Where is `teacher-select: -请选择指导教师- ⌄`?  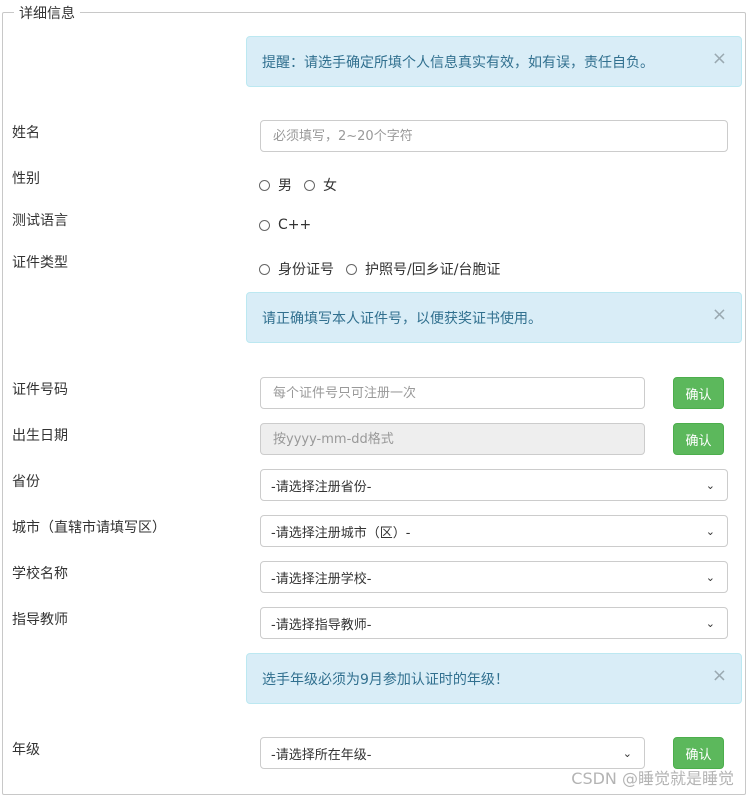 teacher-select: -请选择指导教师- ⌄ is located at coordinates (494, 623).